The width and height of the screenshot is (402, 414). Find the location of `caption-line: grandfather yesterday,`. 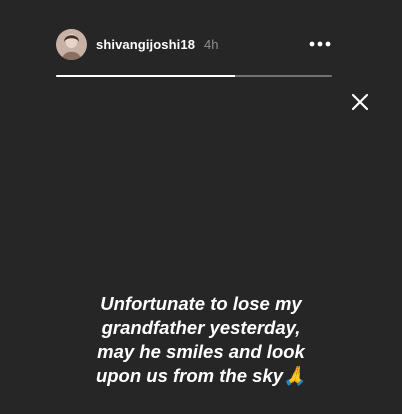

caption-line: grandfather yesterday, is located at coordinates (201, 327).